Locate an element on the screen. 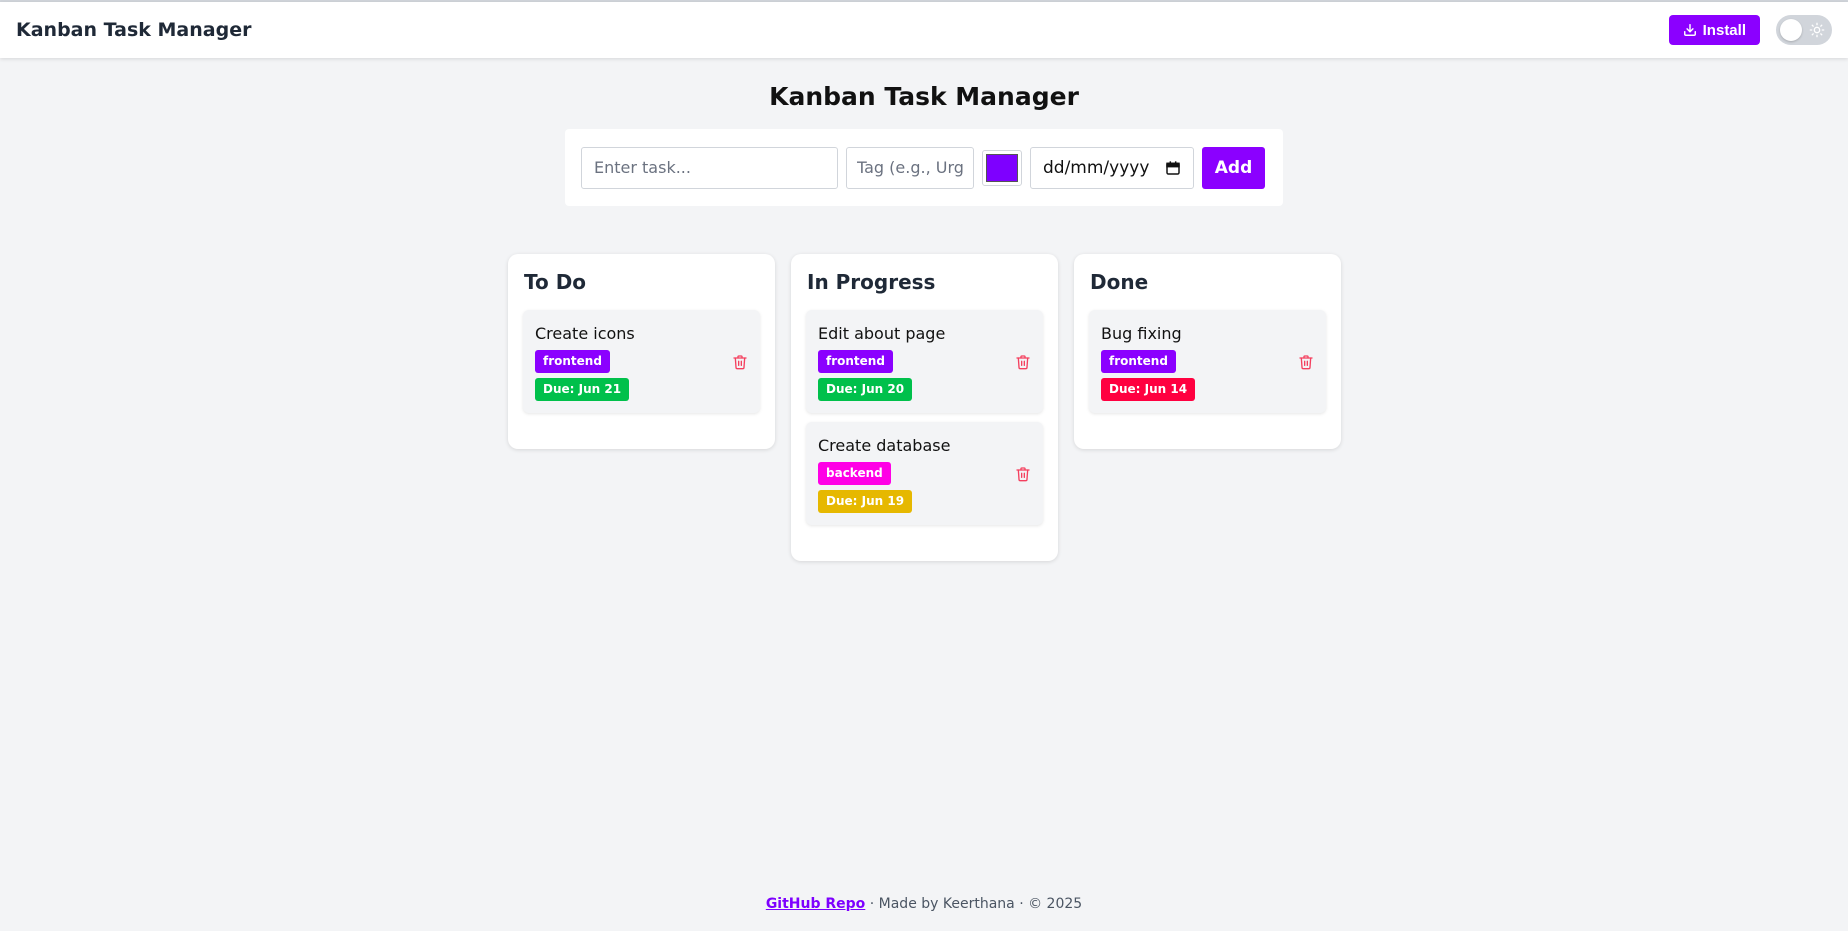  page-title: Kanban Task Manager is located at coordinates (924, 96).